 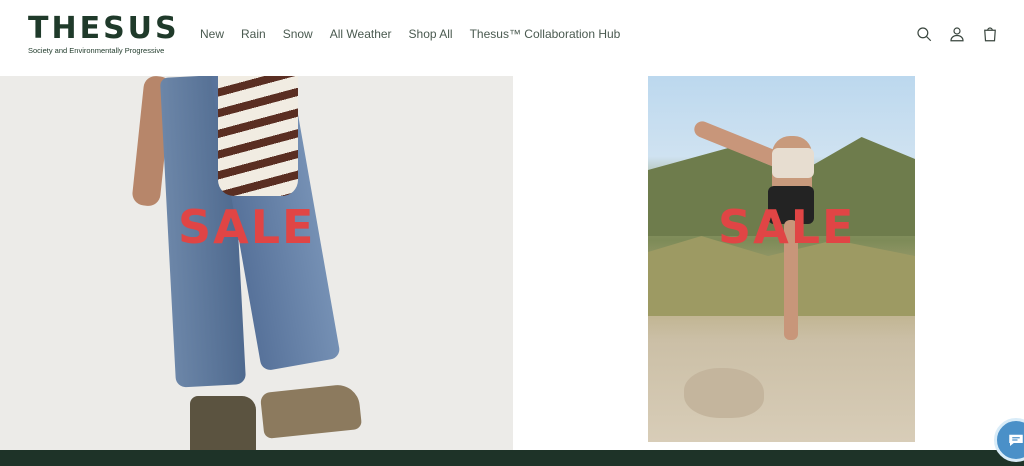 What do you see at coordinates (104, 28) in the screenshot?
I see `brand-name: THESUS` at bounding box center [104, 28].